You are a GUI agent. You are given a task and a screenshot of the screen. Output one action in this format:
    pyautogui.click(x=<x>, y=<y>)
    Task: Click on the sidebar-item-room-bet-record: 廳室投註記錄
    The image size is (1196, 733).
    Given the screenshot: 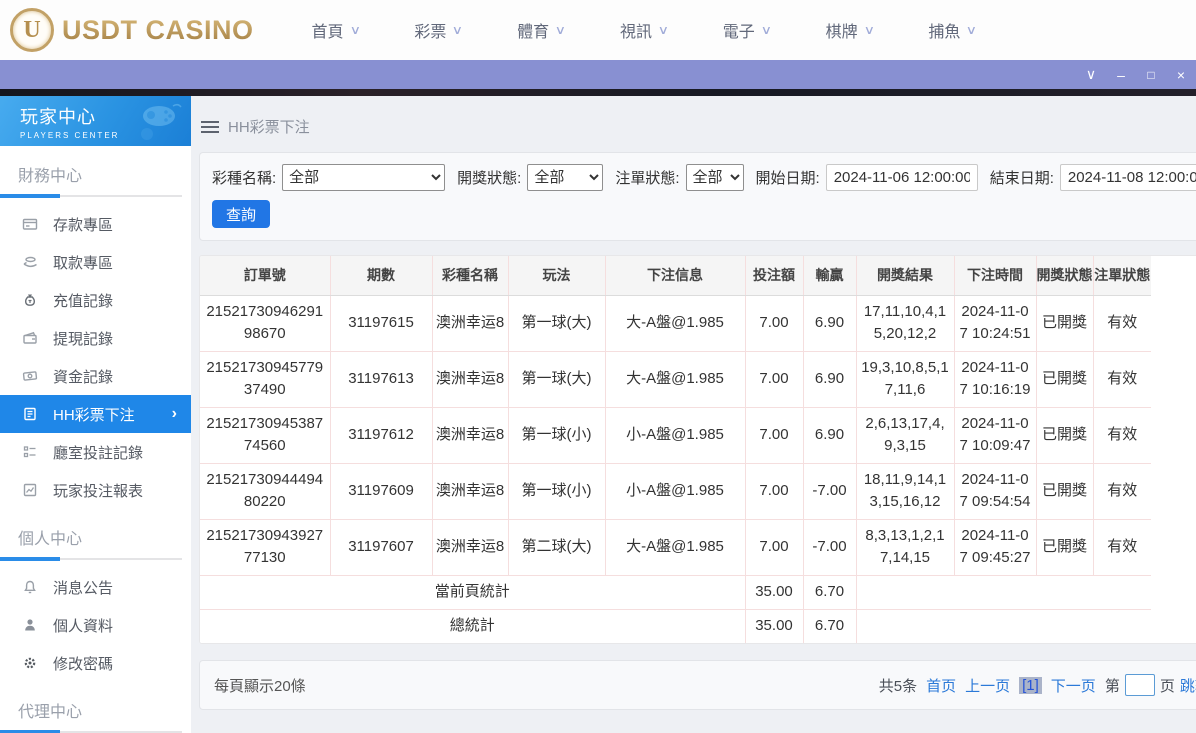 What is the action you would take?
    pyautogui.click(x=95, y=452)
    